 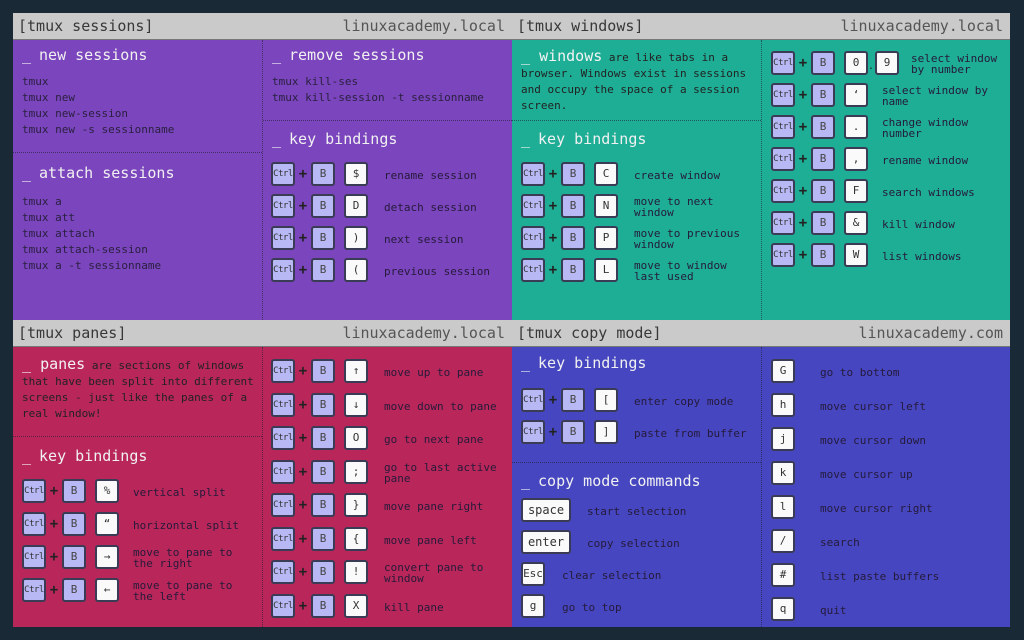 I want to click on binding-description: move pane left, so click(x=430, y=540).